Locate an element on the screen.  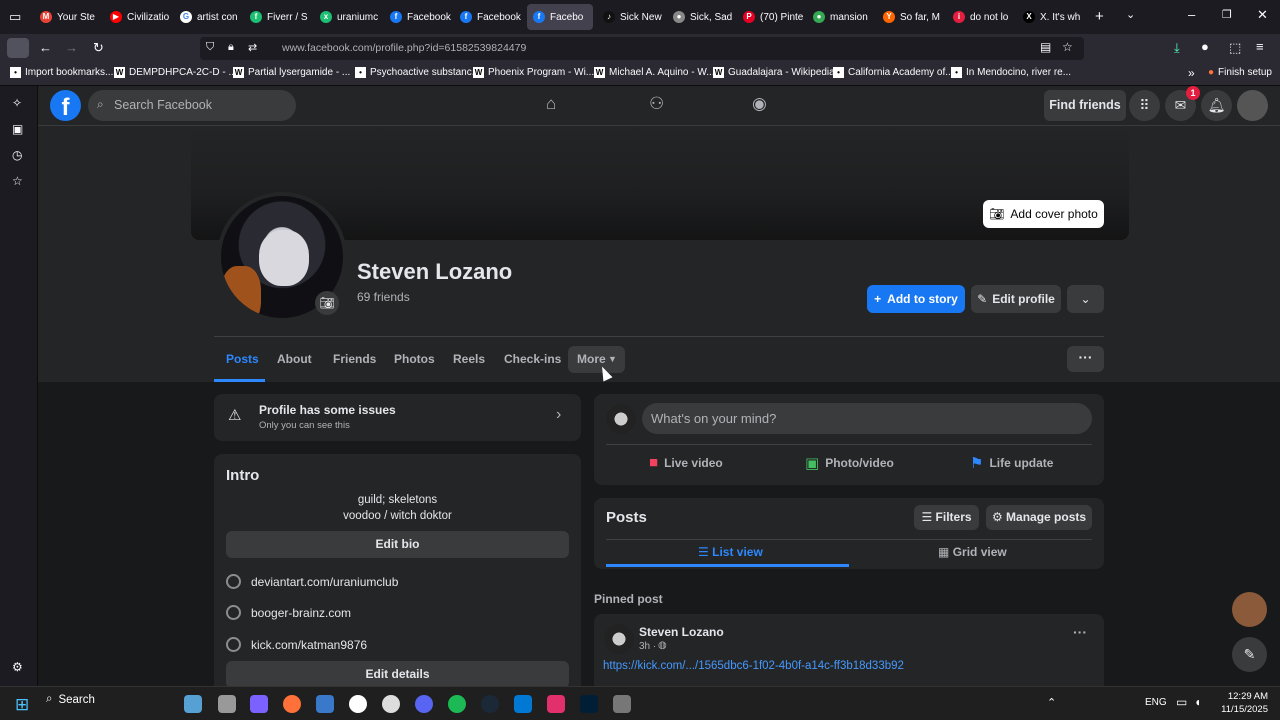
synced-tabs-icon: ▣ is located at coordinates (17, 129).